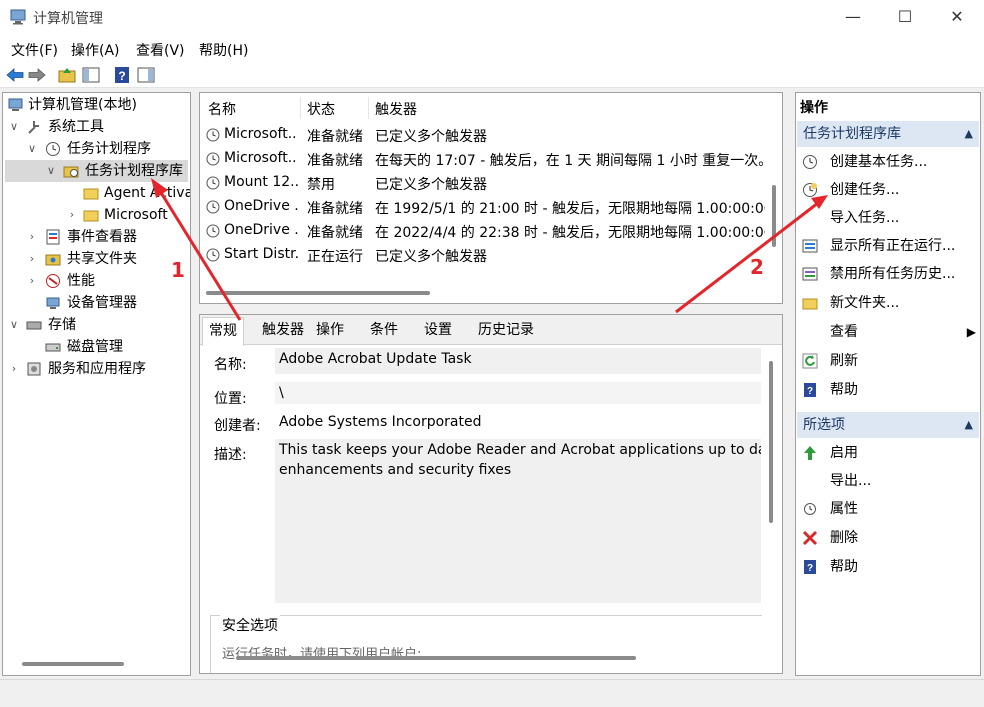 The width and height of the screenshot is (984, 707). Describe the element at coordinates (436, 658) in the screenshot. I see `details-h-scrollbar` at that location.